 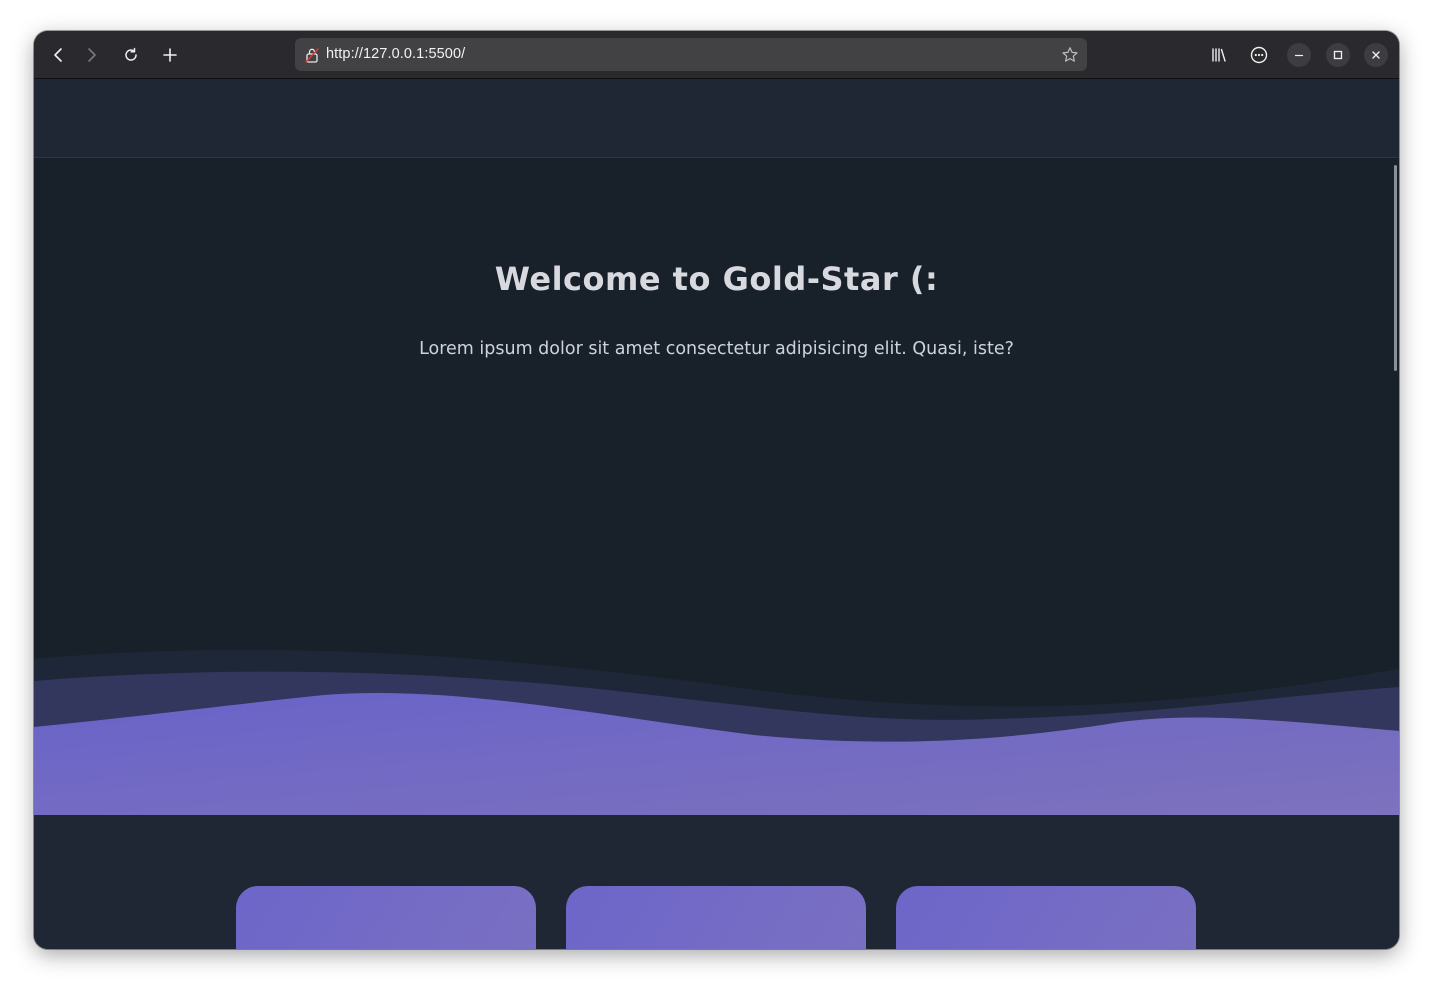 I want to click on site-header, so click(x=716, y=118).